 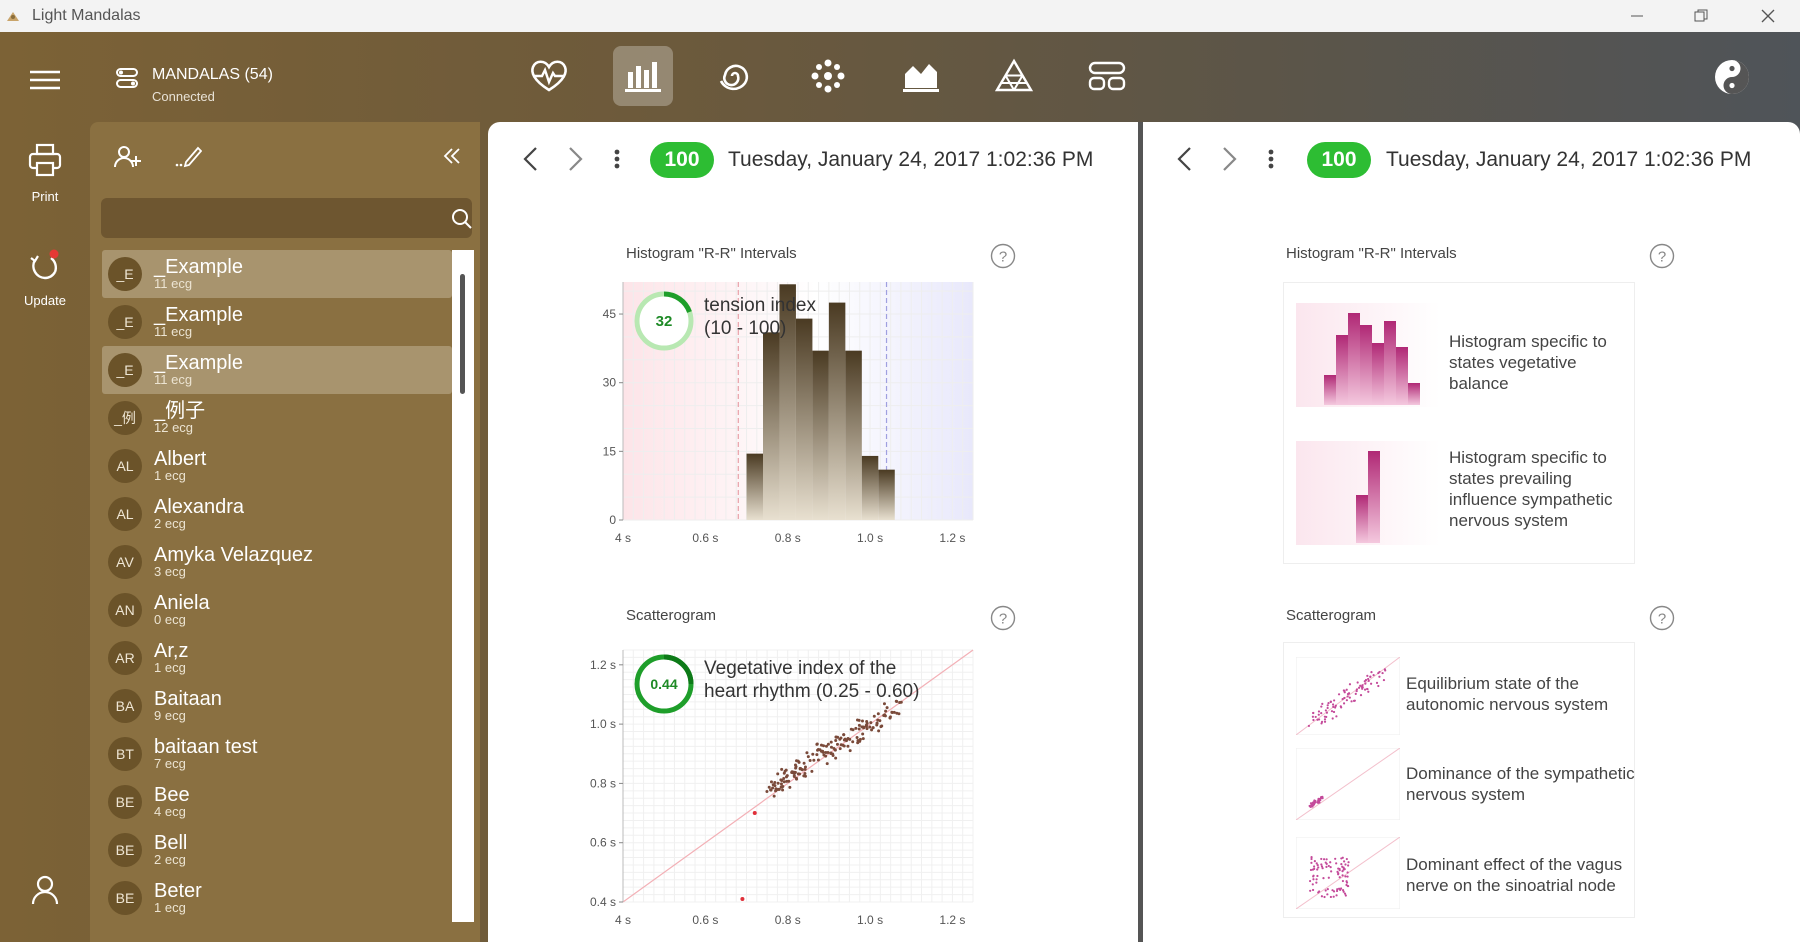 I want to click on nav-mandala, so click(x=828, y=76).